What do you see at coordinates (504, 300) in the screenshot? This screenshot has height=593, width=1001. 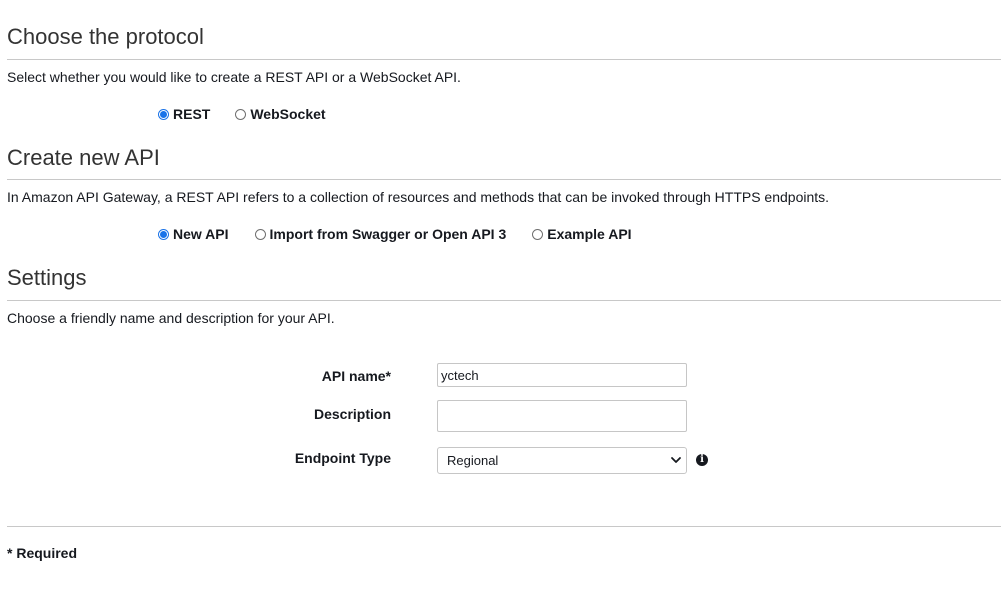 I see `settings-divider` at bounding box center [504, 300].